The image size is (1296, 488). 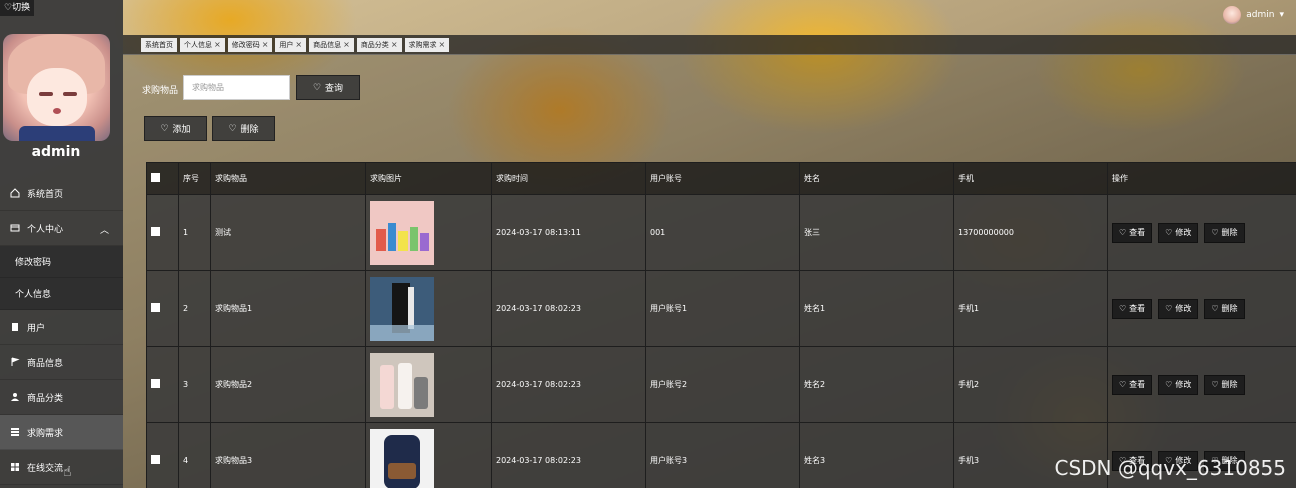 I want to click on tab-product-category: 商品分类 ×, so click(x=379, y=44).